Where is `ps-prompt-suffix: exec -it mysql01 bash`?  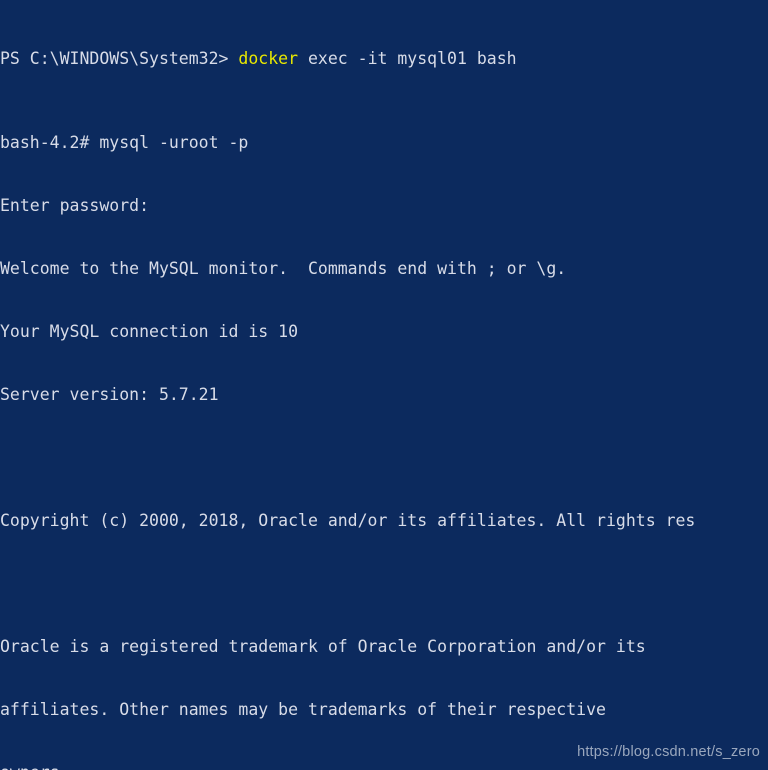 ps-prompt-suffix: exec -it mysql01 bash is located at coordinates (407, 58).